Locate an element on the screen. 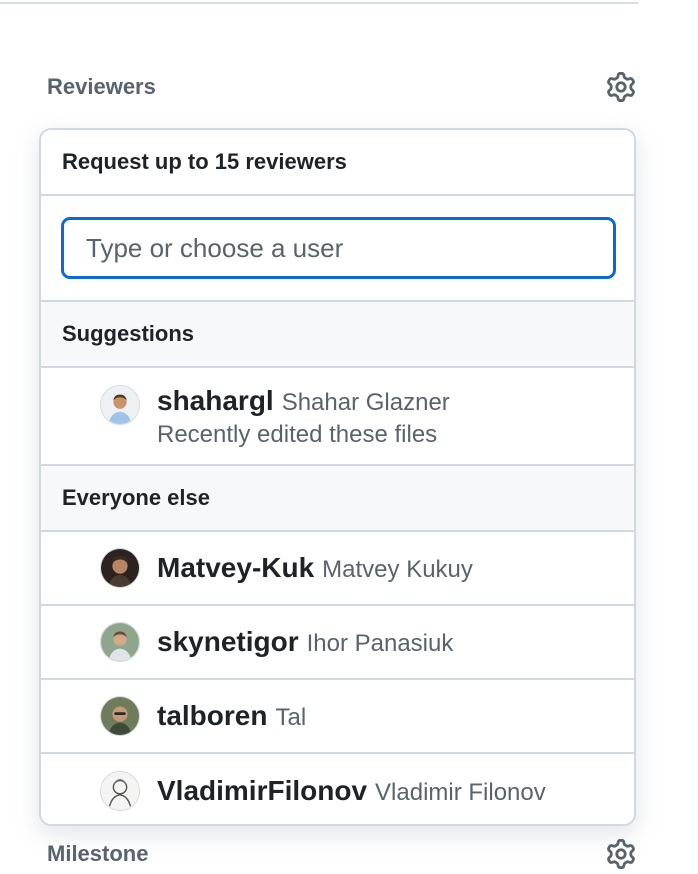  reviewer-option-matvey-kuk: Matvey-Kuk Matvey Kukuy is located at coordinates (337, 569).